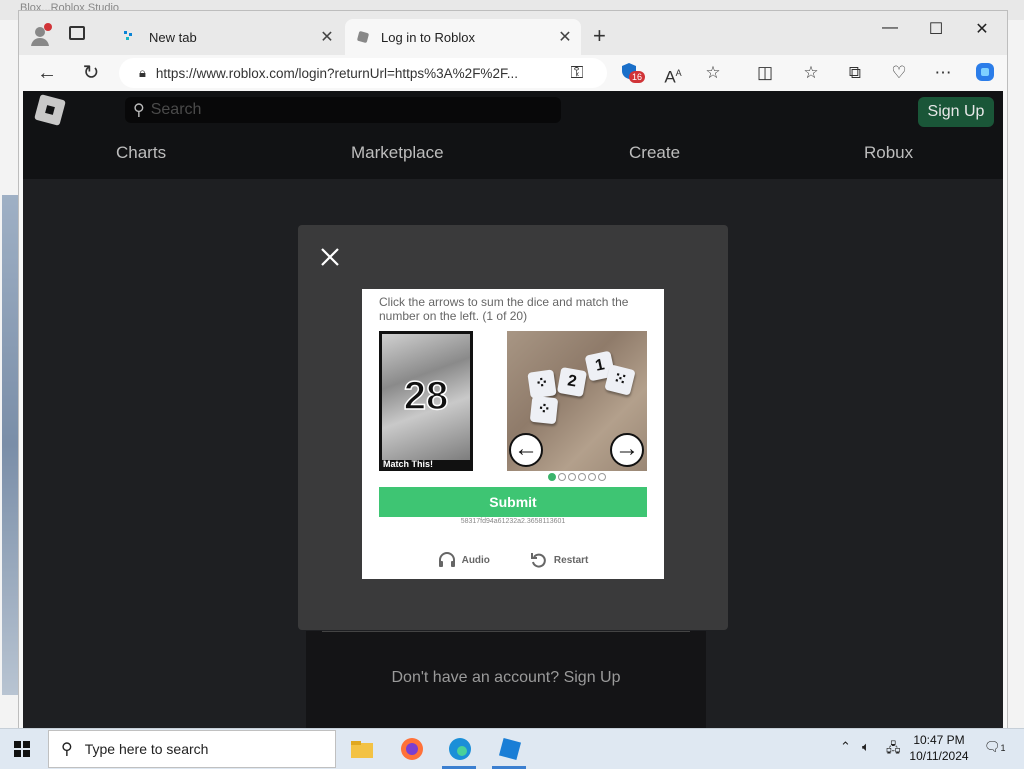 The width and height of the screenshot is (1024, 769). What do you see at coordinates (47, 73) in the screenshot?
I see `back-button: ←` at bounding box center [47, 73].